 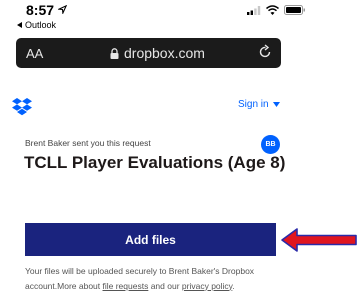 What do you see at coordinates (233, 285) in the screenshot?
I see `info-text-3: .` at bounding box center [233, 285].